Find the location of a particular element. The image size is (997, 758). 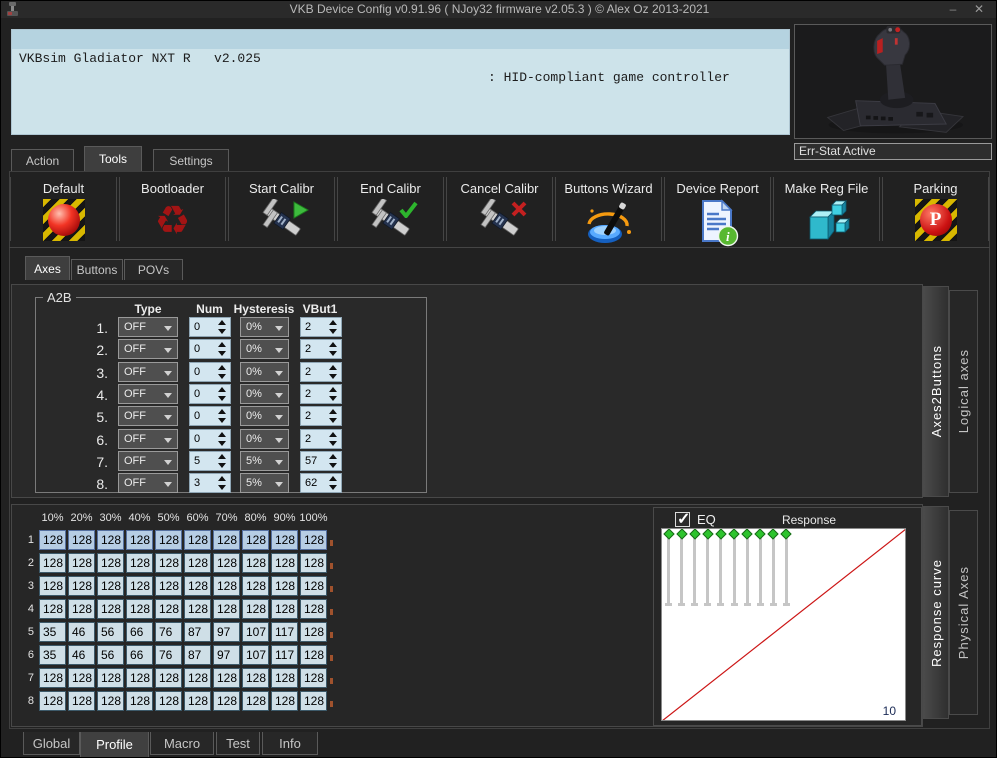

minimize-button: – is located at coordinates (953, 9).